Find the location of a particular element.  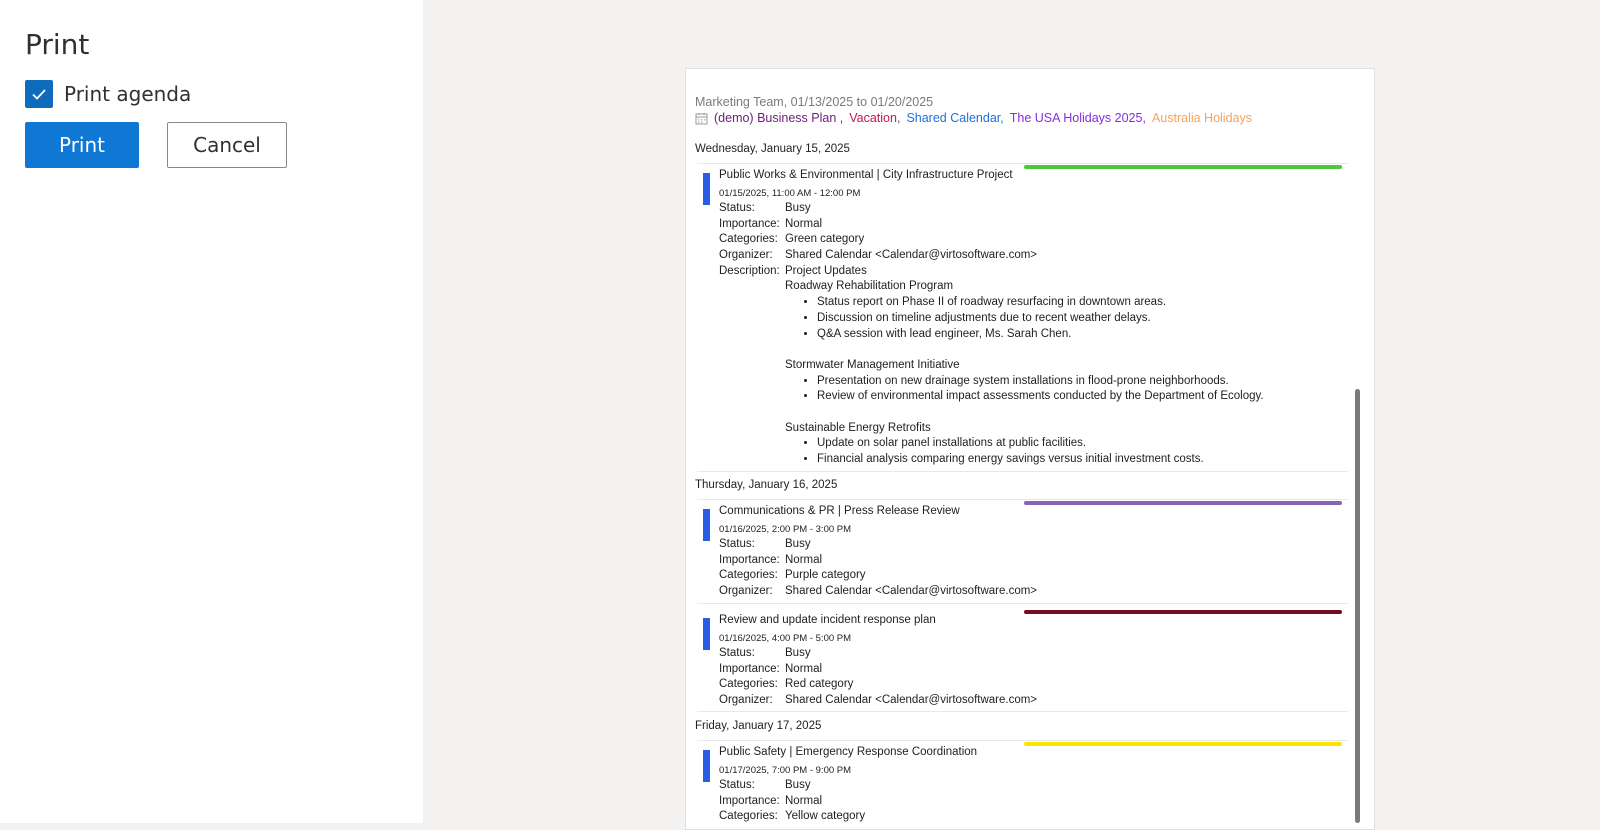

description-row: Description: Project Updates is located at coordinates (991, 273).